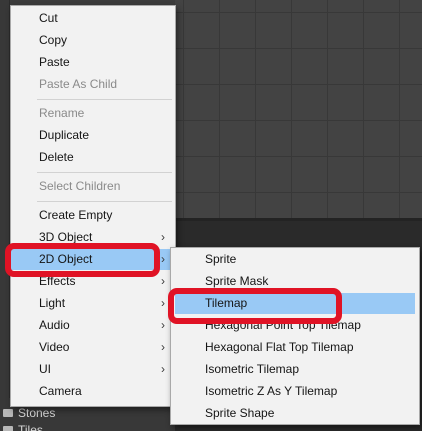 Image resolution: width=422 pixels, height=431 pixels. Describe the element at coordinates (93, 157) in the screenshot. I see `menu-item-delete: Delete` at that location.